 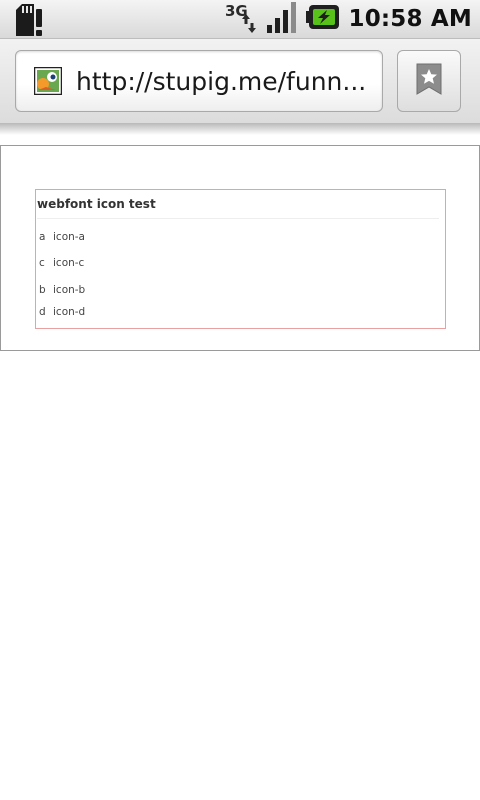 I want to click on title-divider, so click(x=238, y=218).